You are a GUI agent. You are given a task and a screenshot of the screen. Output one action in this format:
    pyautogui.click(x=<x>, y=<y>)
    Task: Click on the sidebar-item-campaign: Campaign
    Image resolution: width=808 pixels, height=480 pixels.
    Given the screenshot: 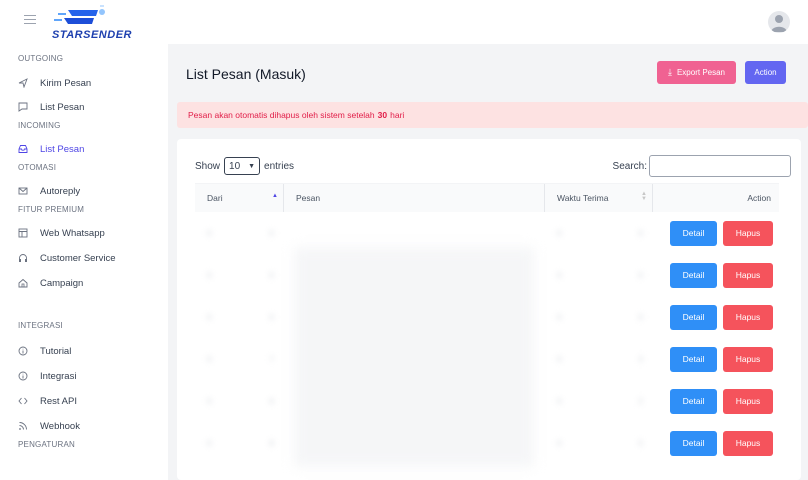 What is the action you would take?
    pyautogui.click(x=50, y=283)
    